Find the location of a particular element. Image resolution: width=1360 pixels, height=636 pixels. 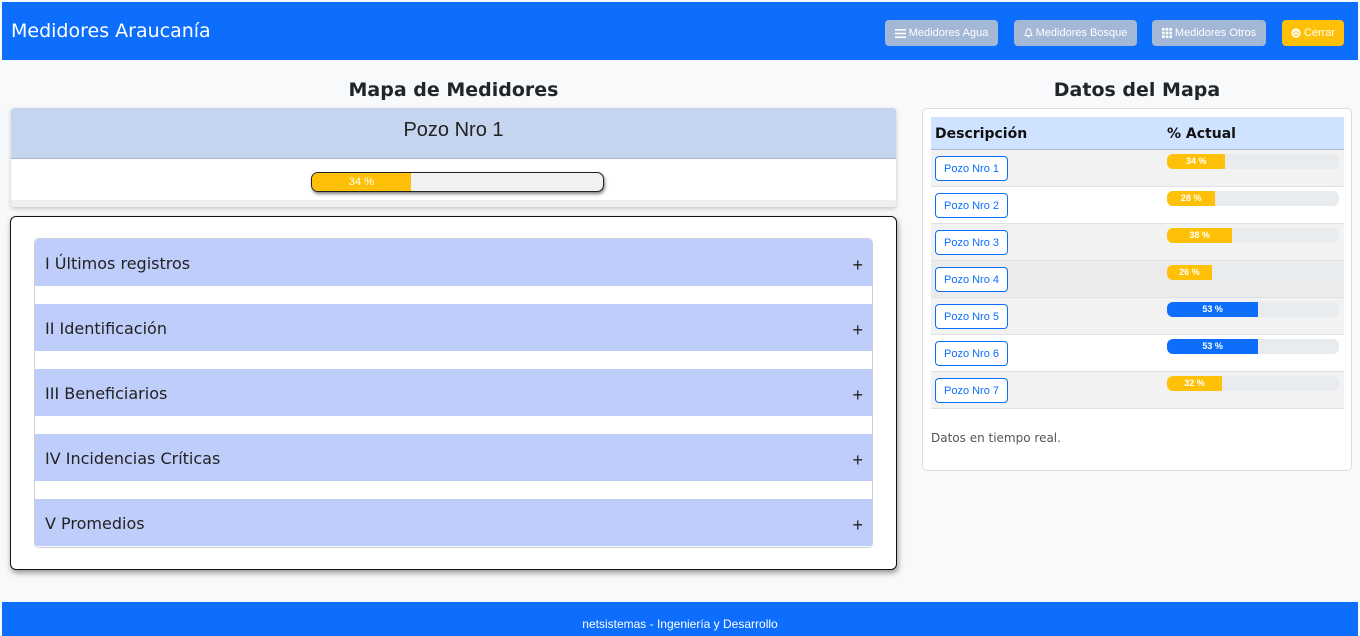

table-row: Pozo Nro 6 53 % is located at coordinates (1137, 353).